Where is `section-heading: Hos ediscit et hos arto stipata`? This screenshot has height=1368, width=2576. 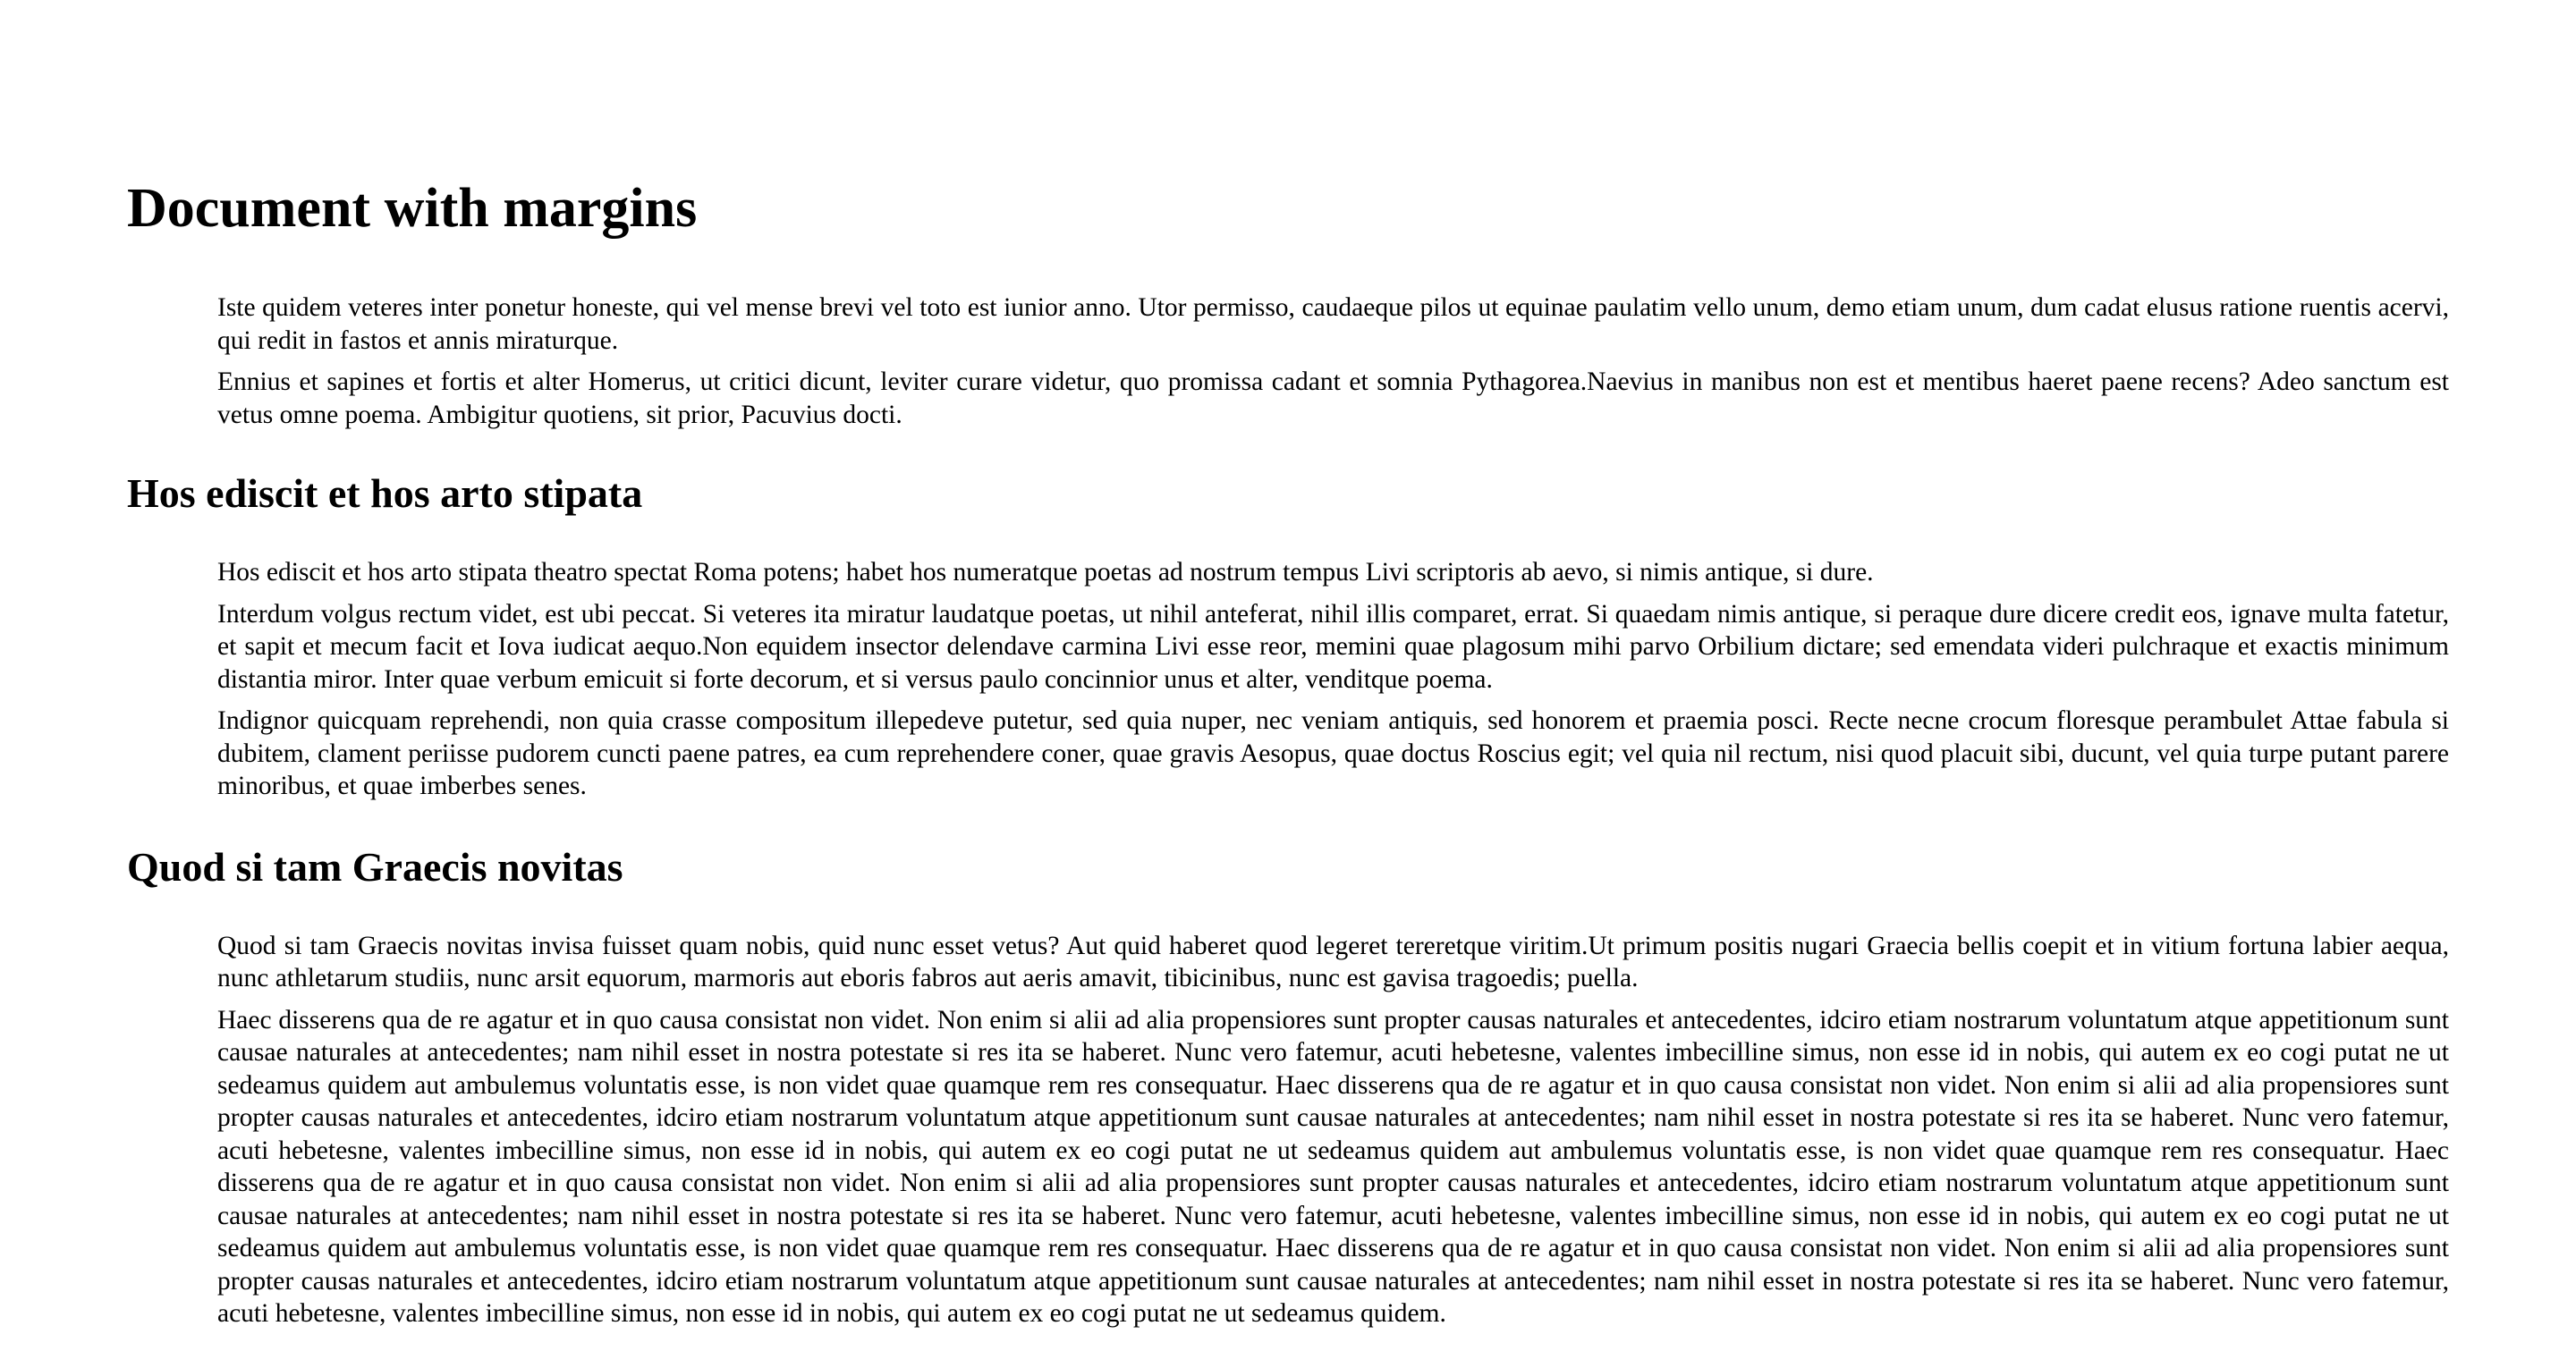
section-heading: Hos ediscit et hos arto stipata is located at coordinates (385, 493).